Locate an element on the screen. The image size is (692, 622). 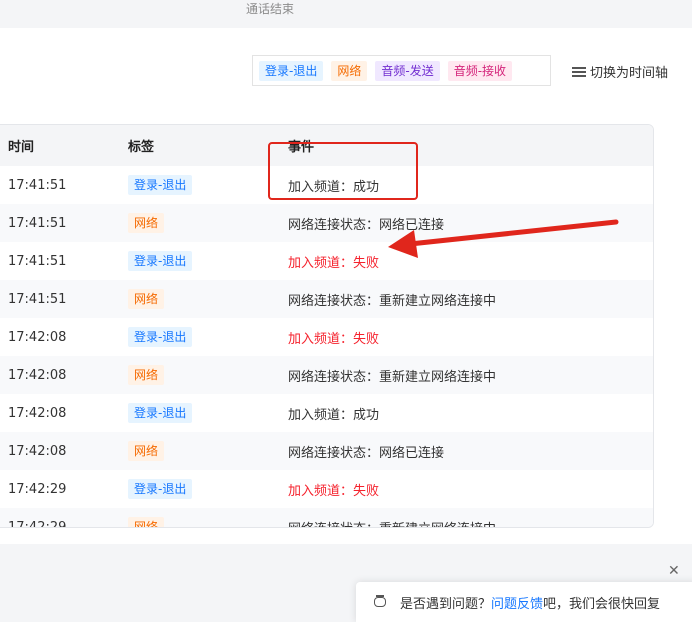
legend-audio-send: 音频-发送 is located at coordinates (407, 70).